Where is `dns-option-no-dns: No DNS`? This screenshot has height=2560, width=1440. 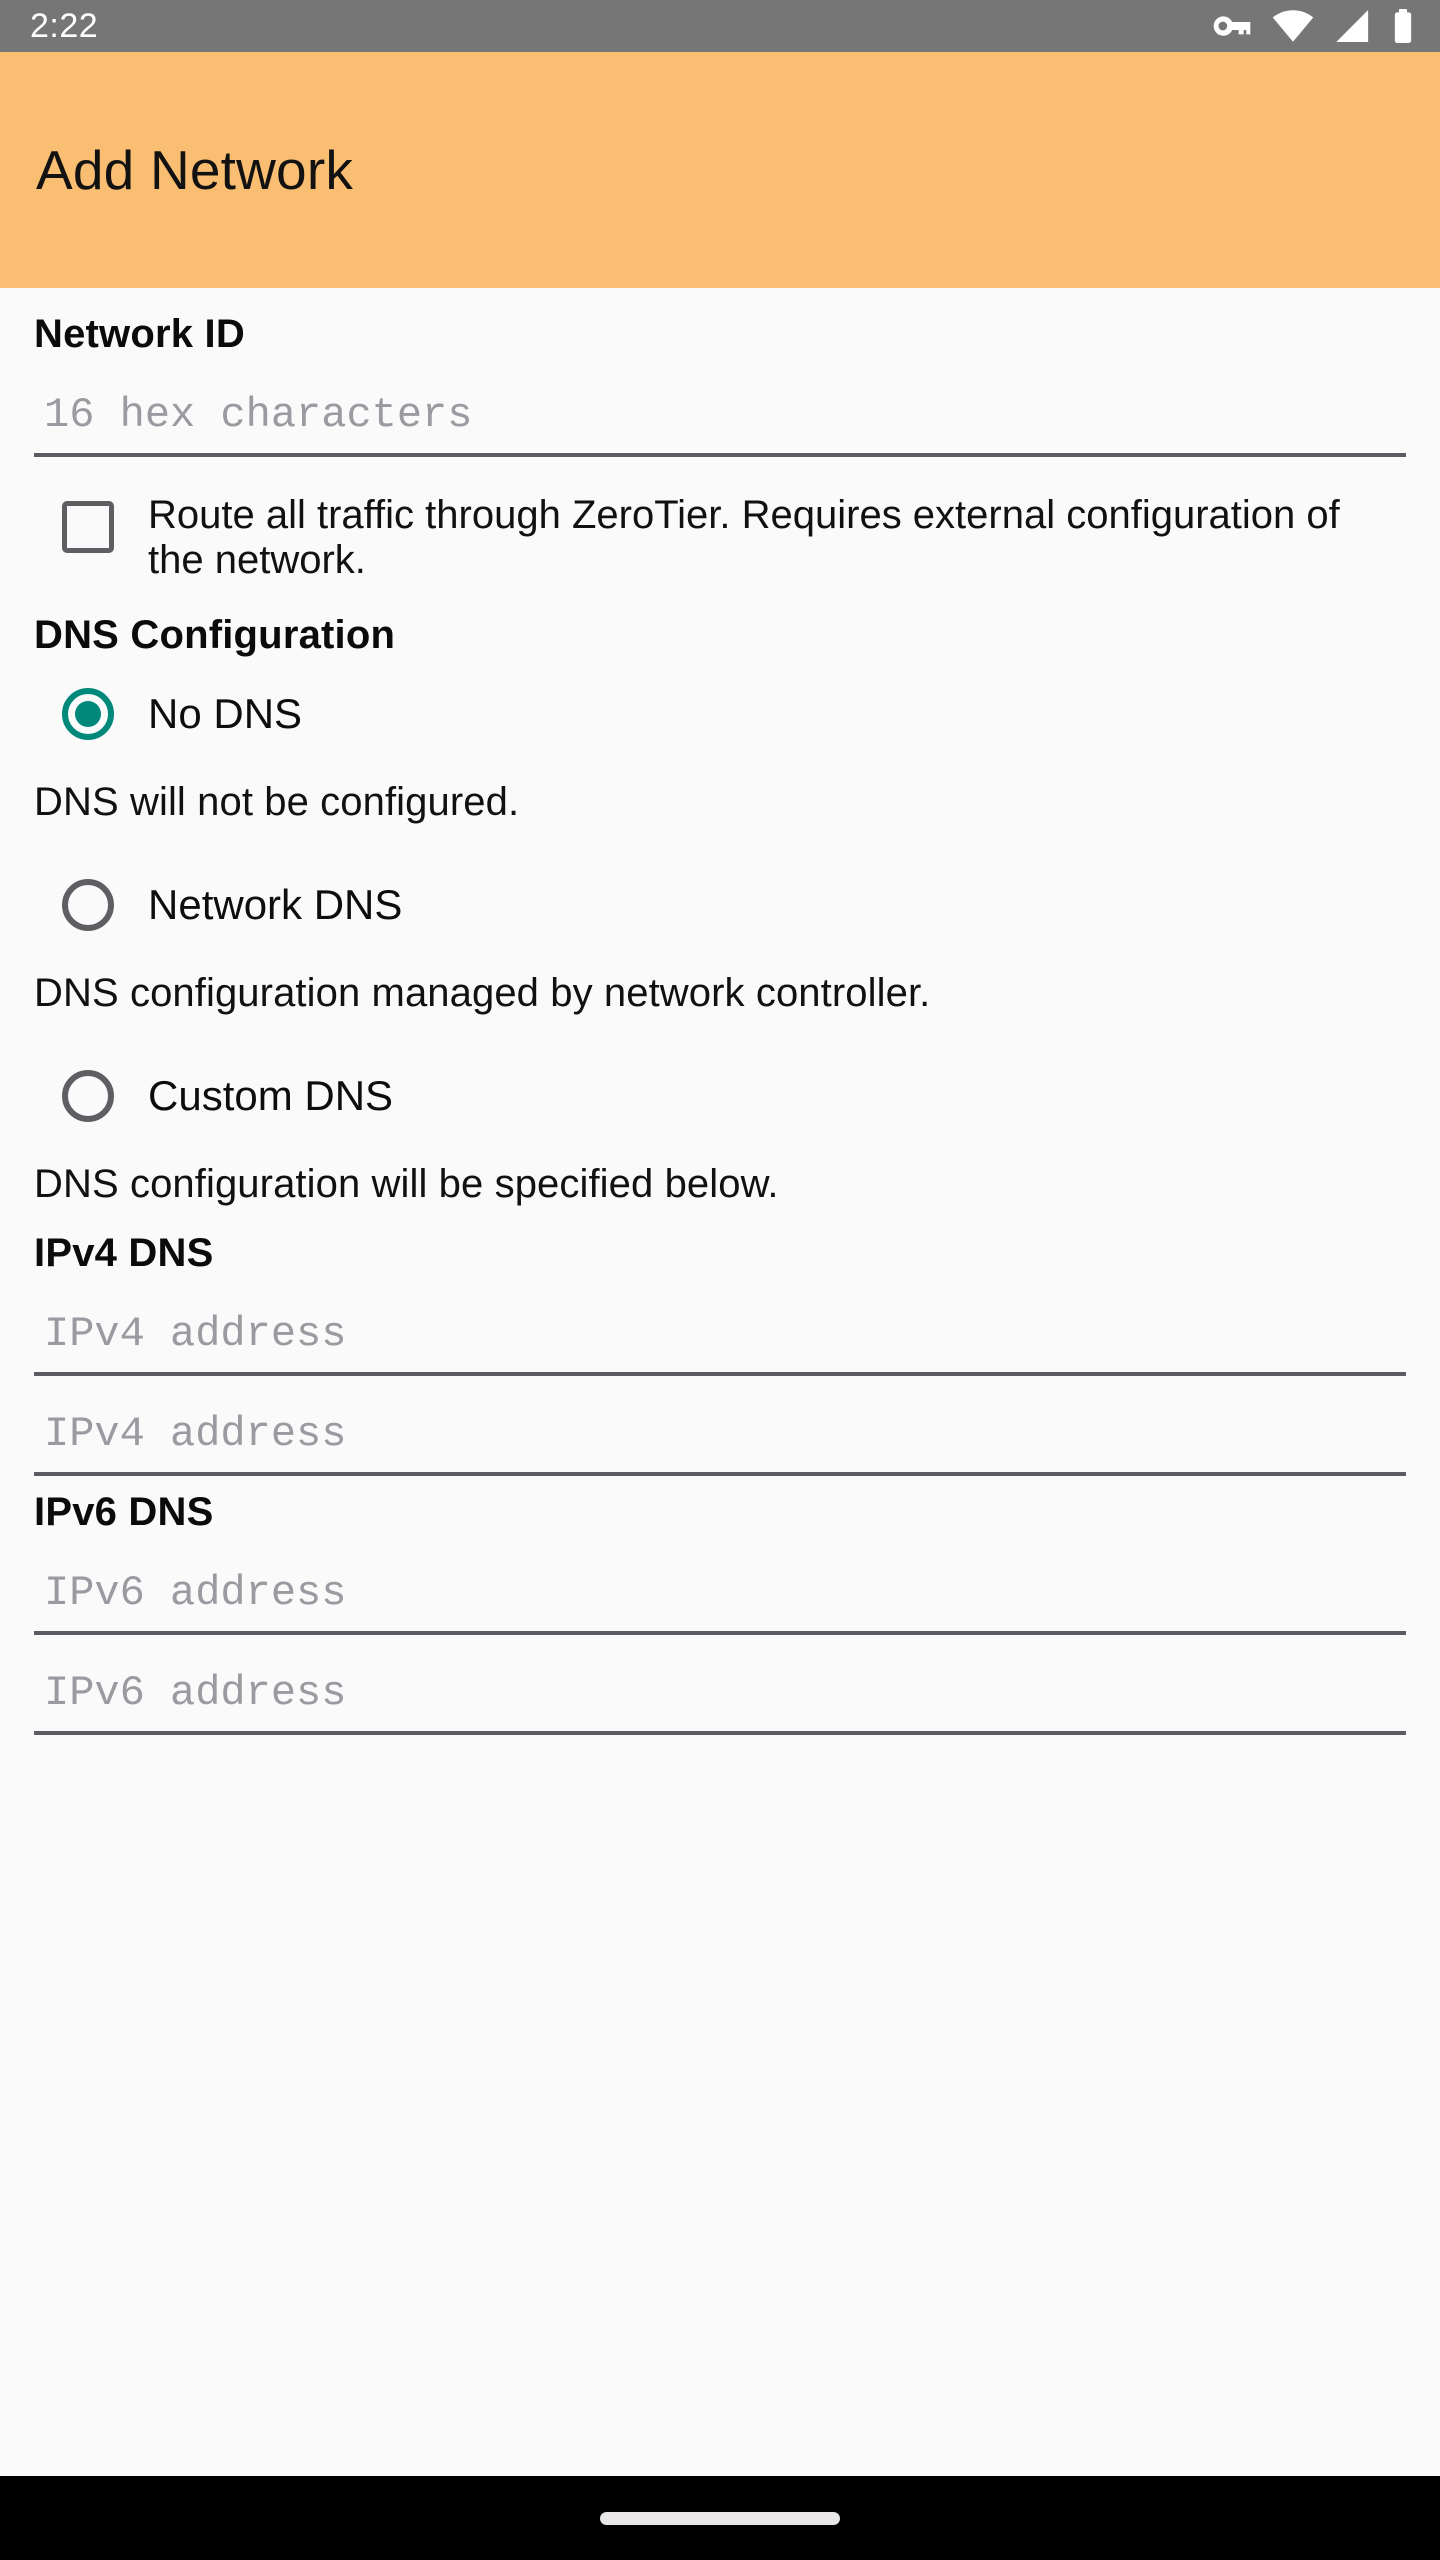 dns-option-no-dns: No DNS is located at coordinates (734, 713).